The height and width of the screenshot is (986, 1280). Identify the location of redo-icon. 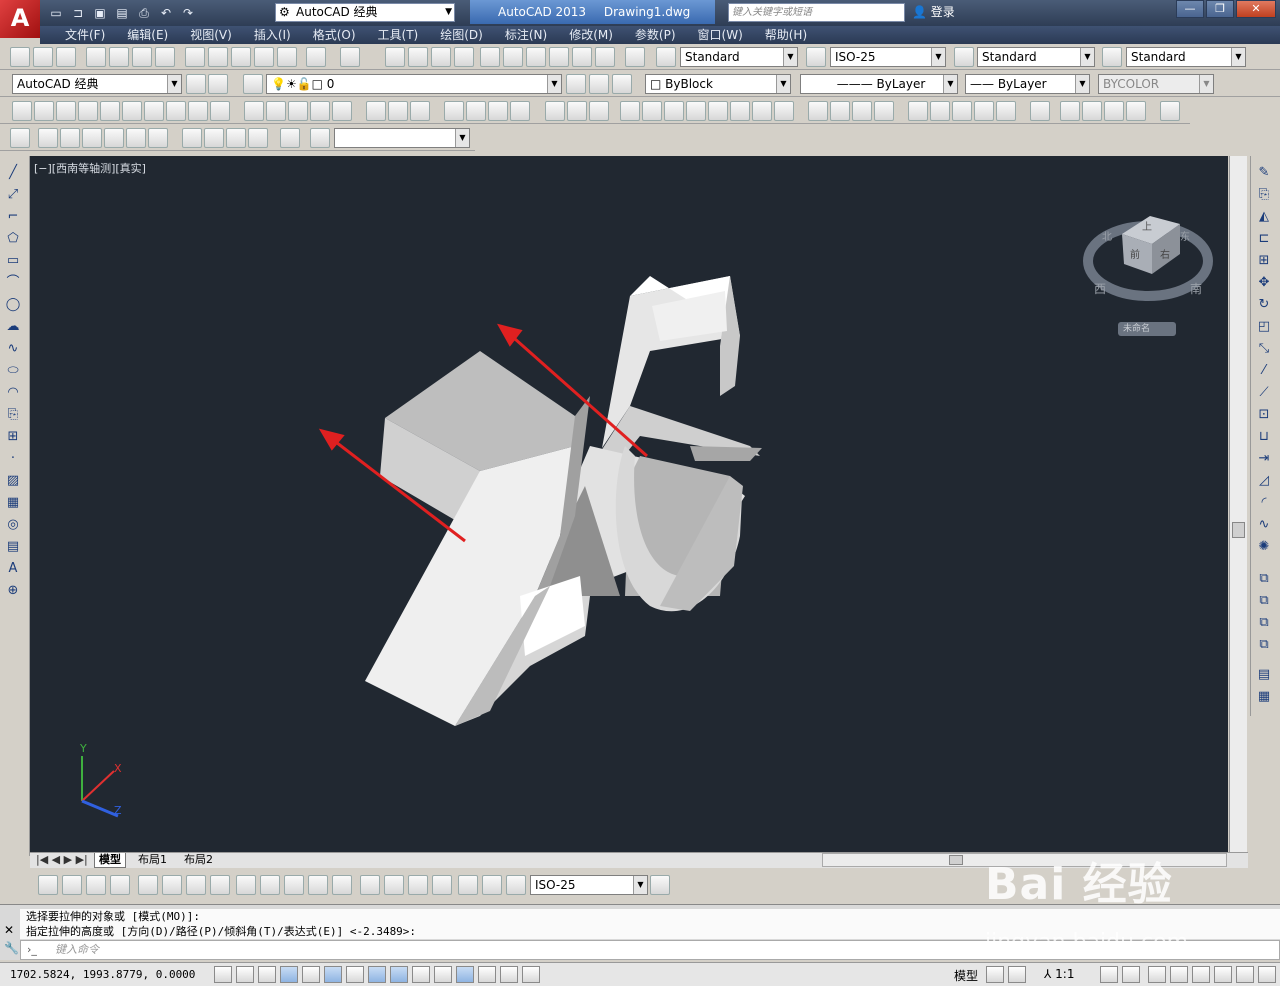
(350, 57).